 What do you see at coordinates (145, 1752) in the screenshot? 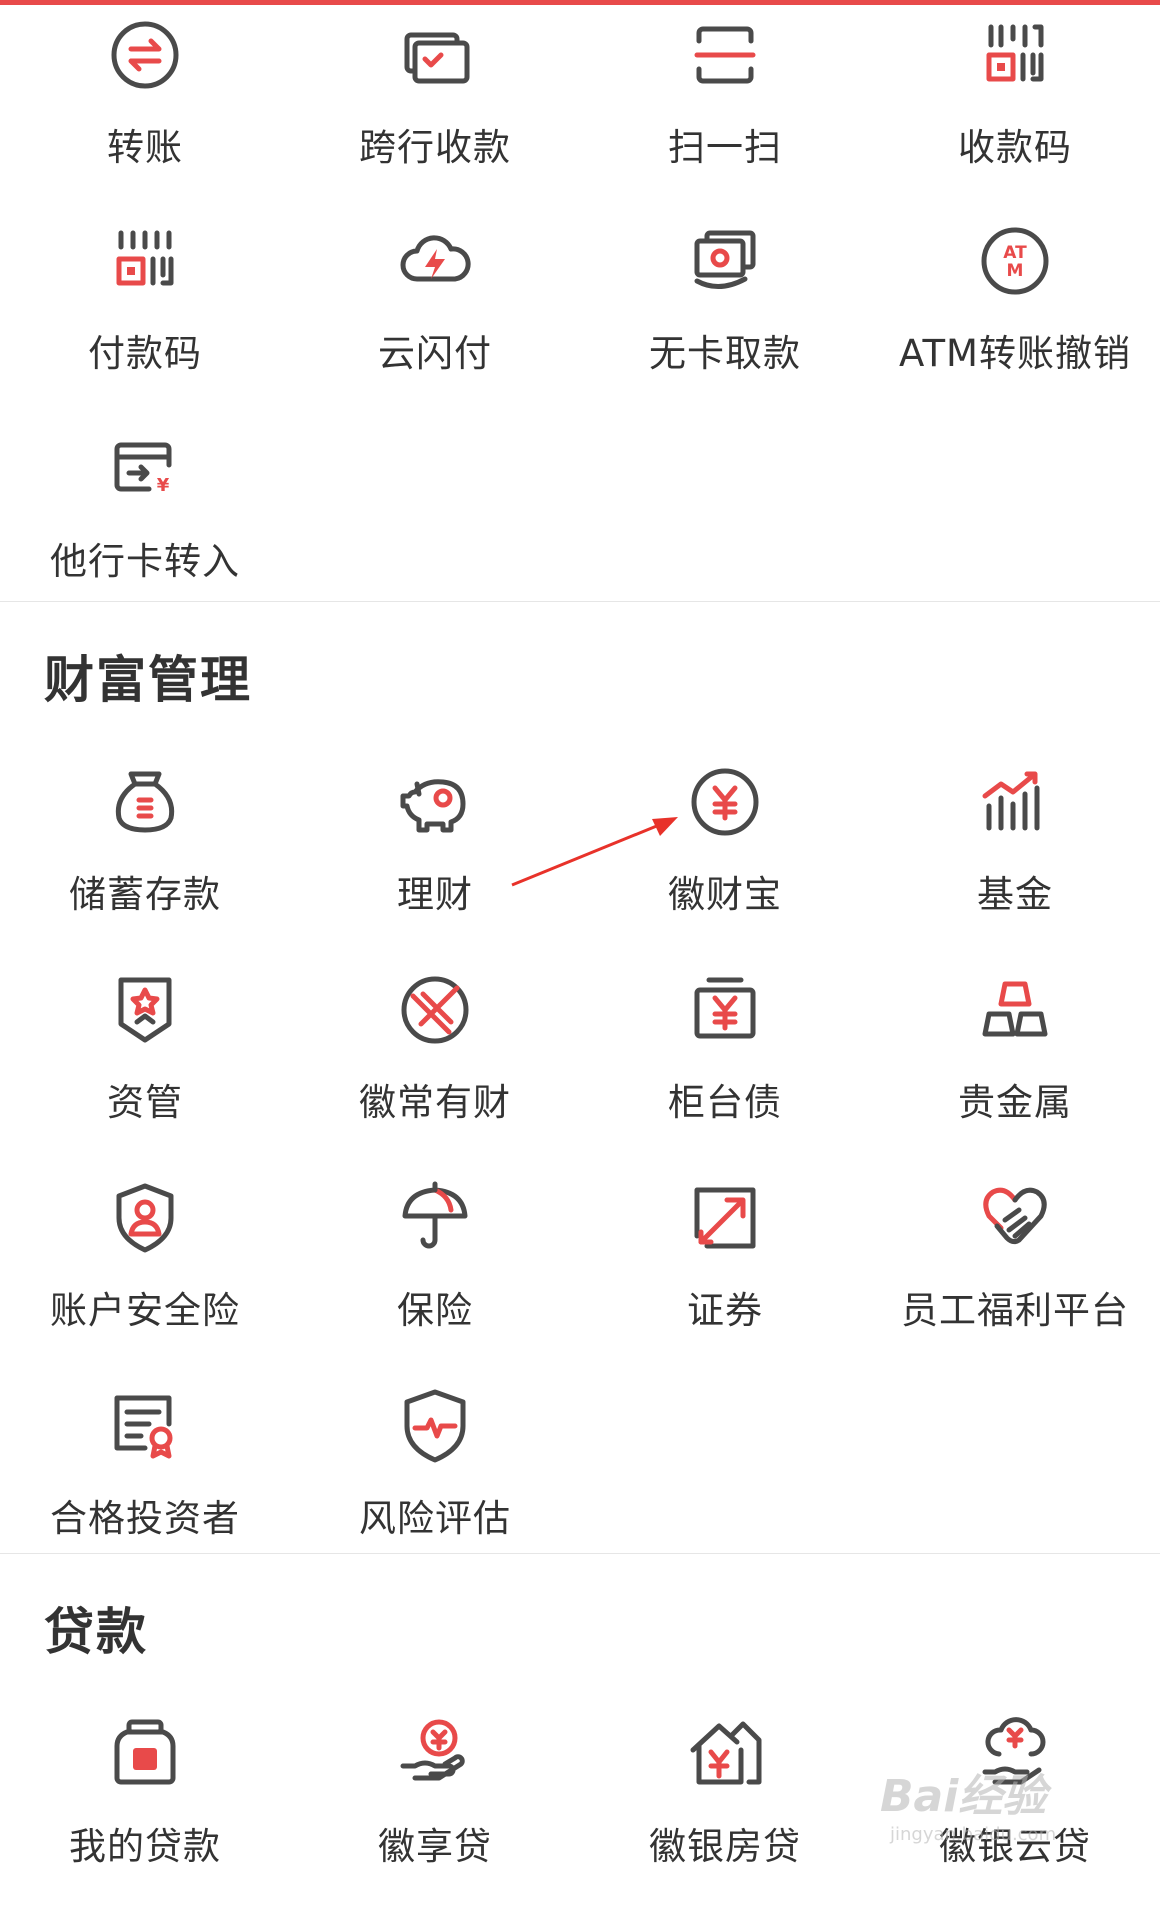
I see `loan-jar-icon` at bounding box center [145, 1752].